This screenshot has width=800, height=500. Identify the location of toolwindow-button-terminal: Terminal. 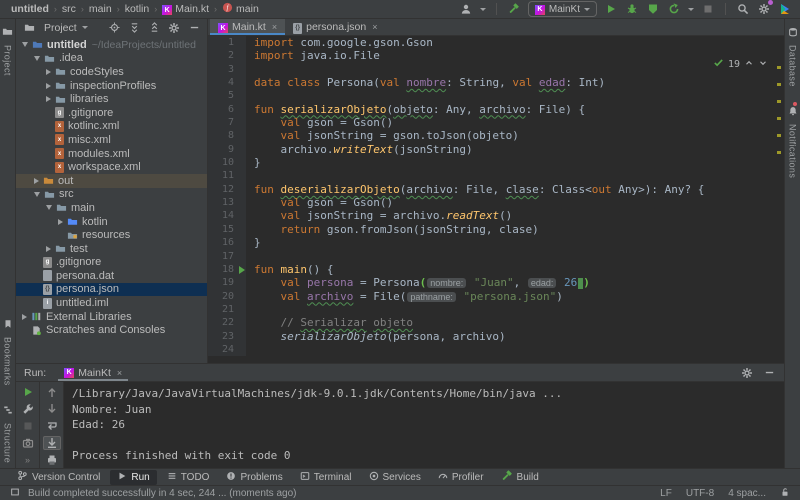
(326, 477).